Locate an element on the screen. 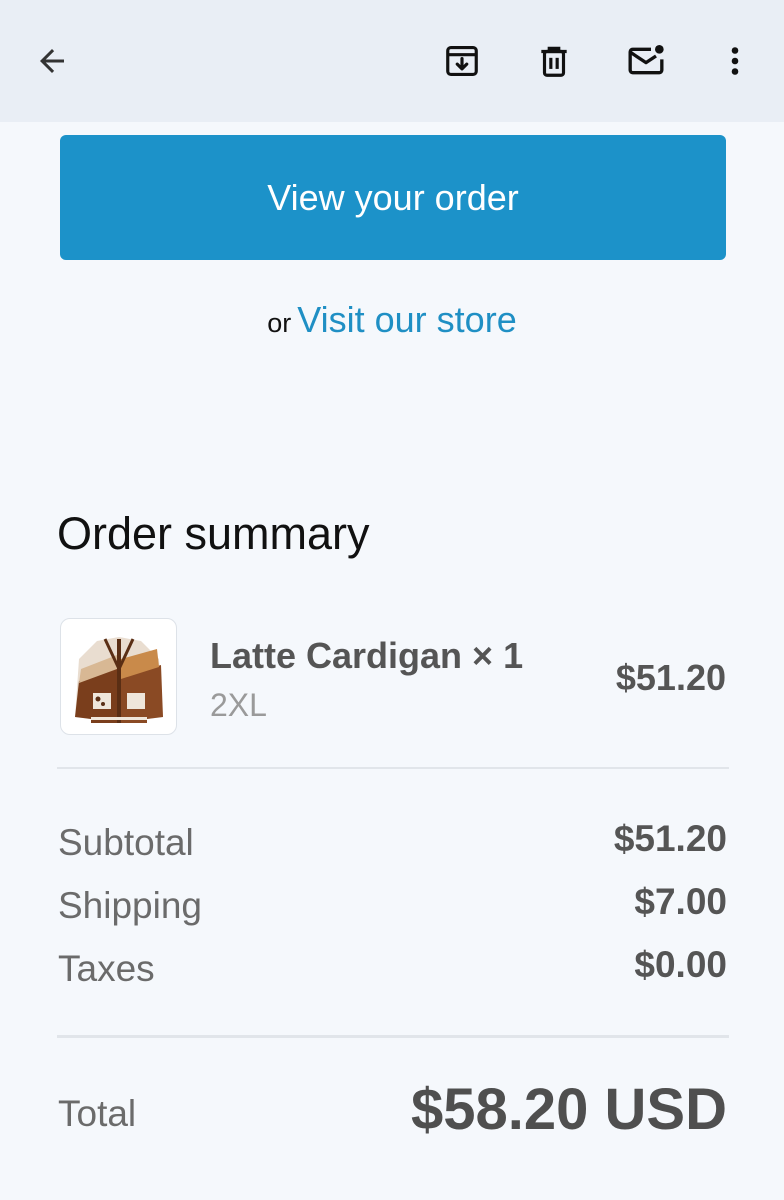 This screenshot has width=784, height=1200. more-vert-icon is located at coordinates (735, 61).